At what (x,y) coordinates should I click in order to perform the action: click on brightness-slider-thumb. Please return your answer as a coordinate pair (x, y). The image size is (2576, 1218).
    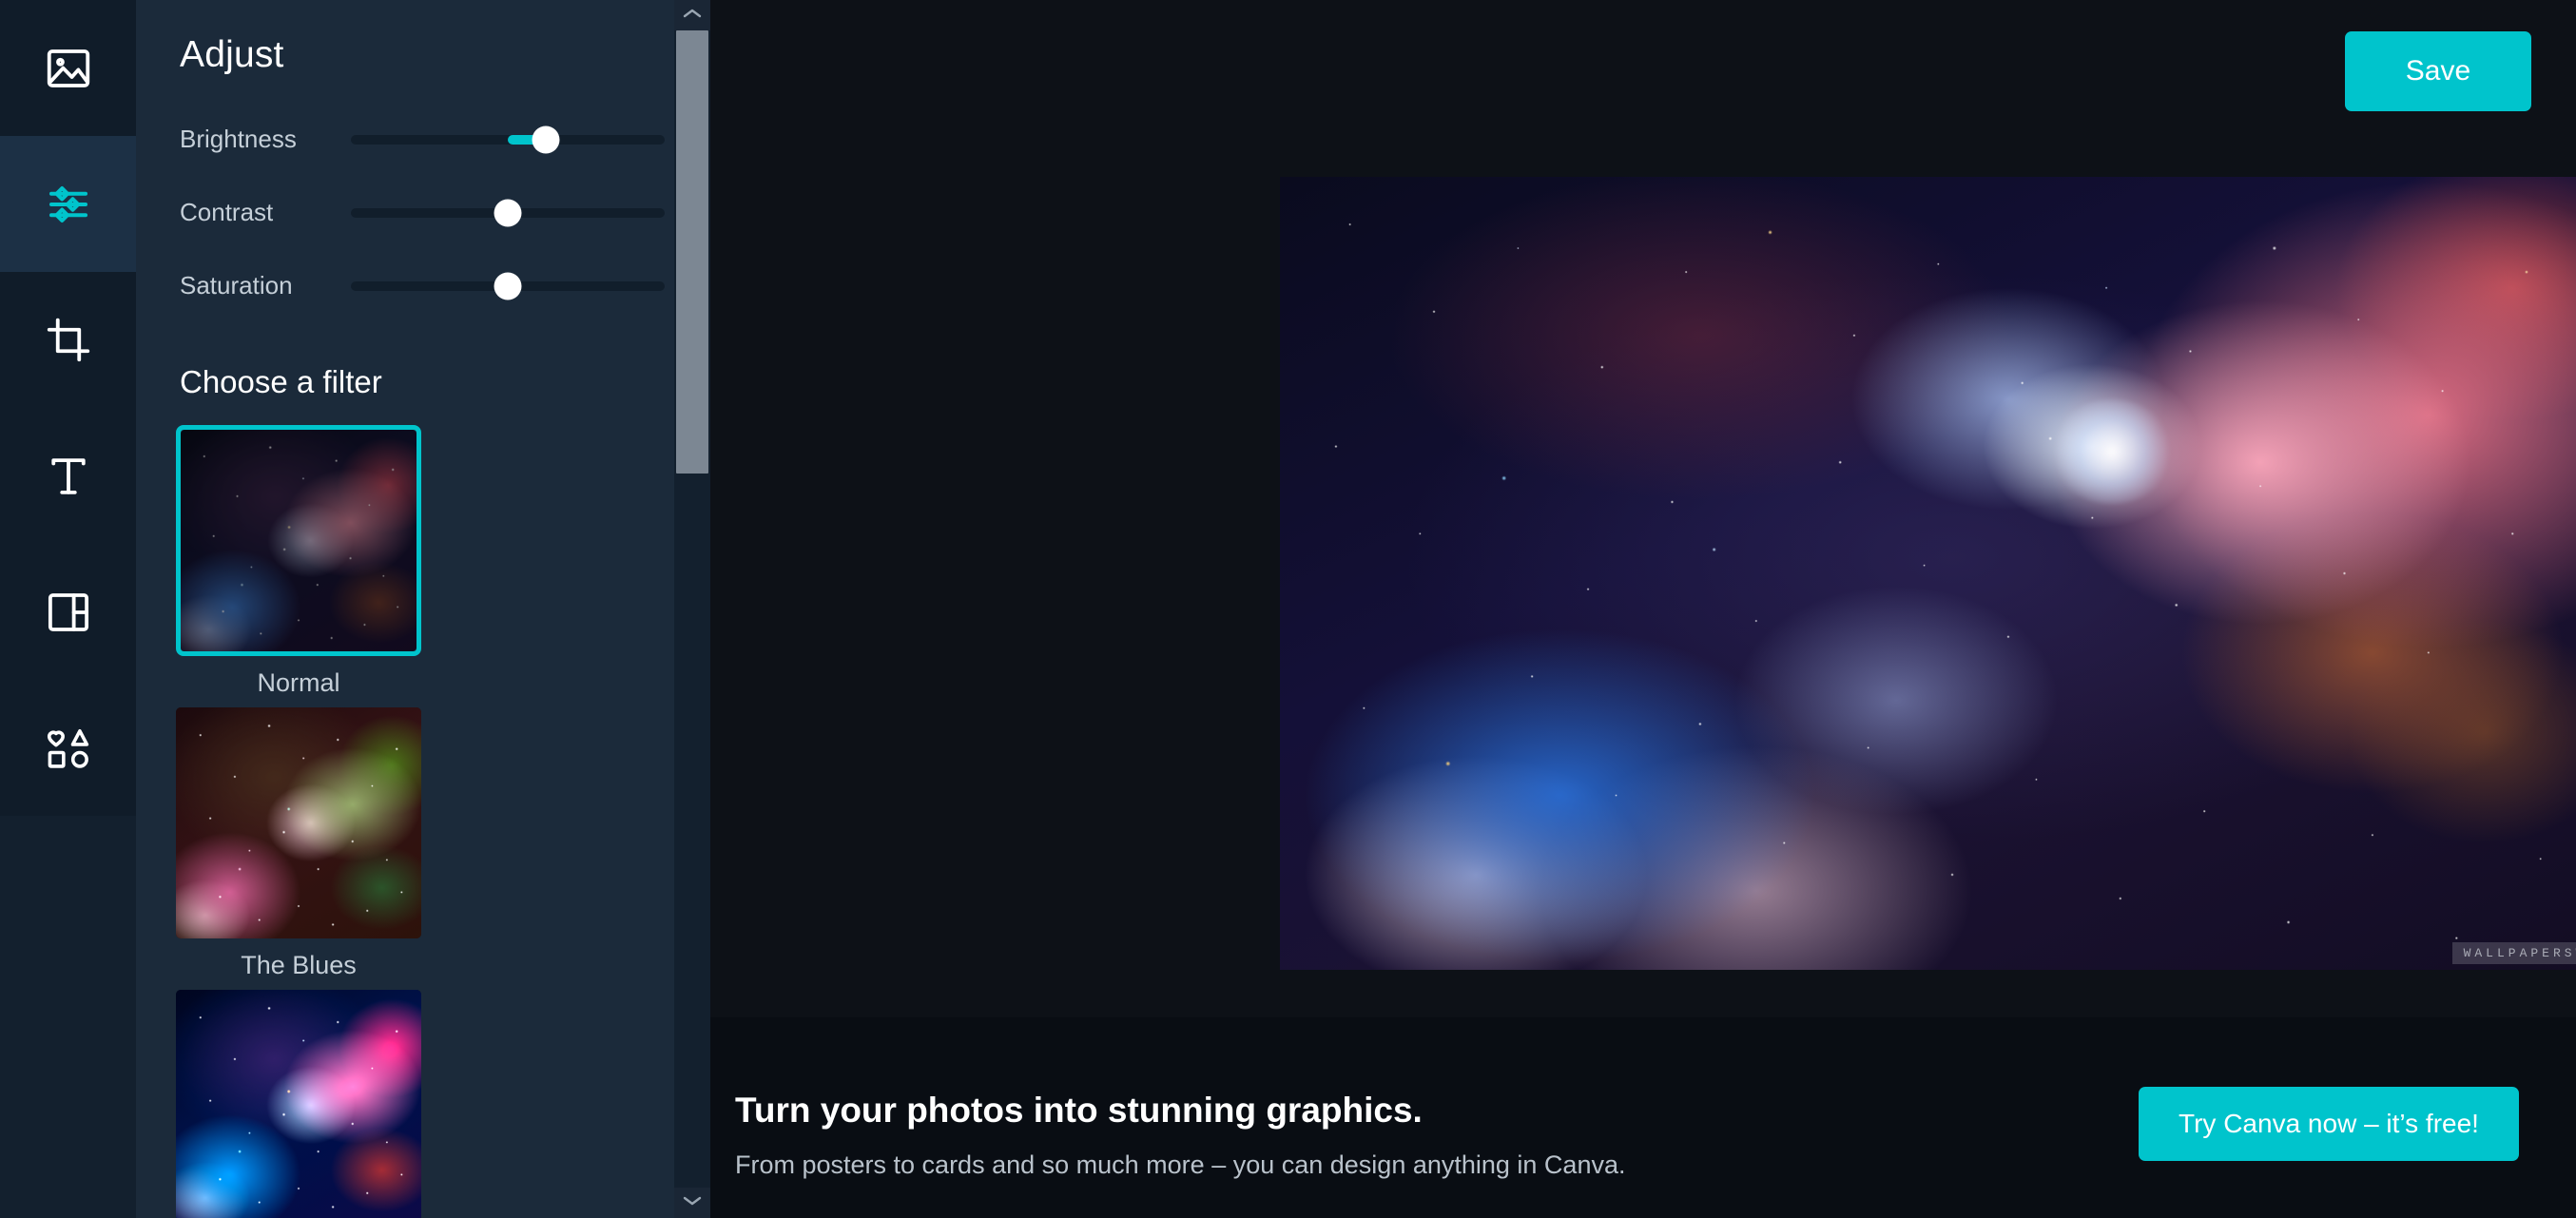
    Looking at the image, I should click on (546, 139).